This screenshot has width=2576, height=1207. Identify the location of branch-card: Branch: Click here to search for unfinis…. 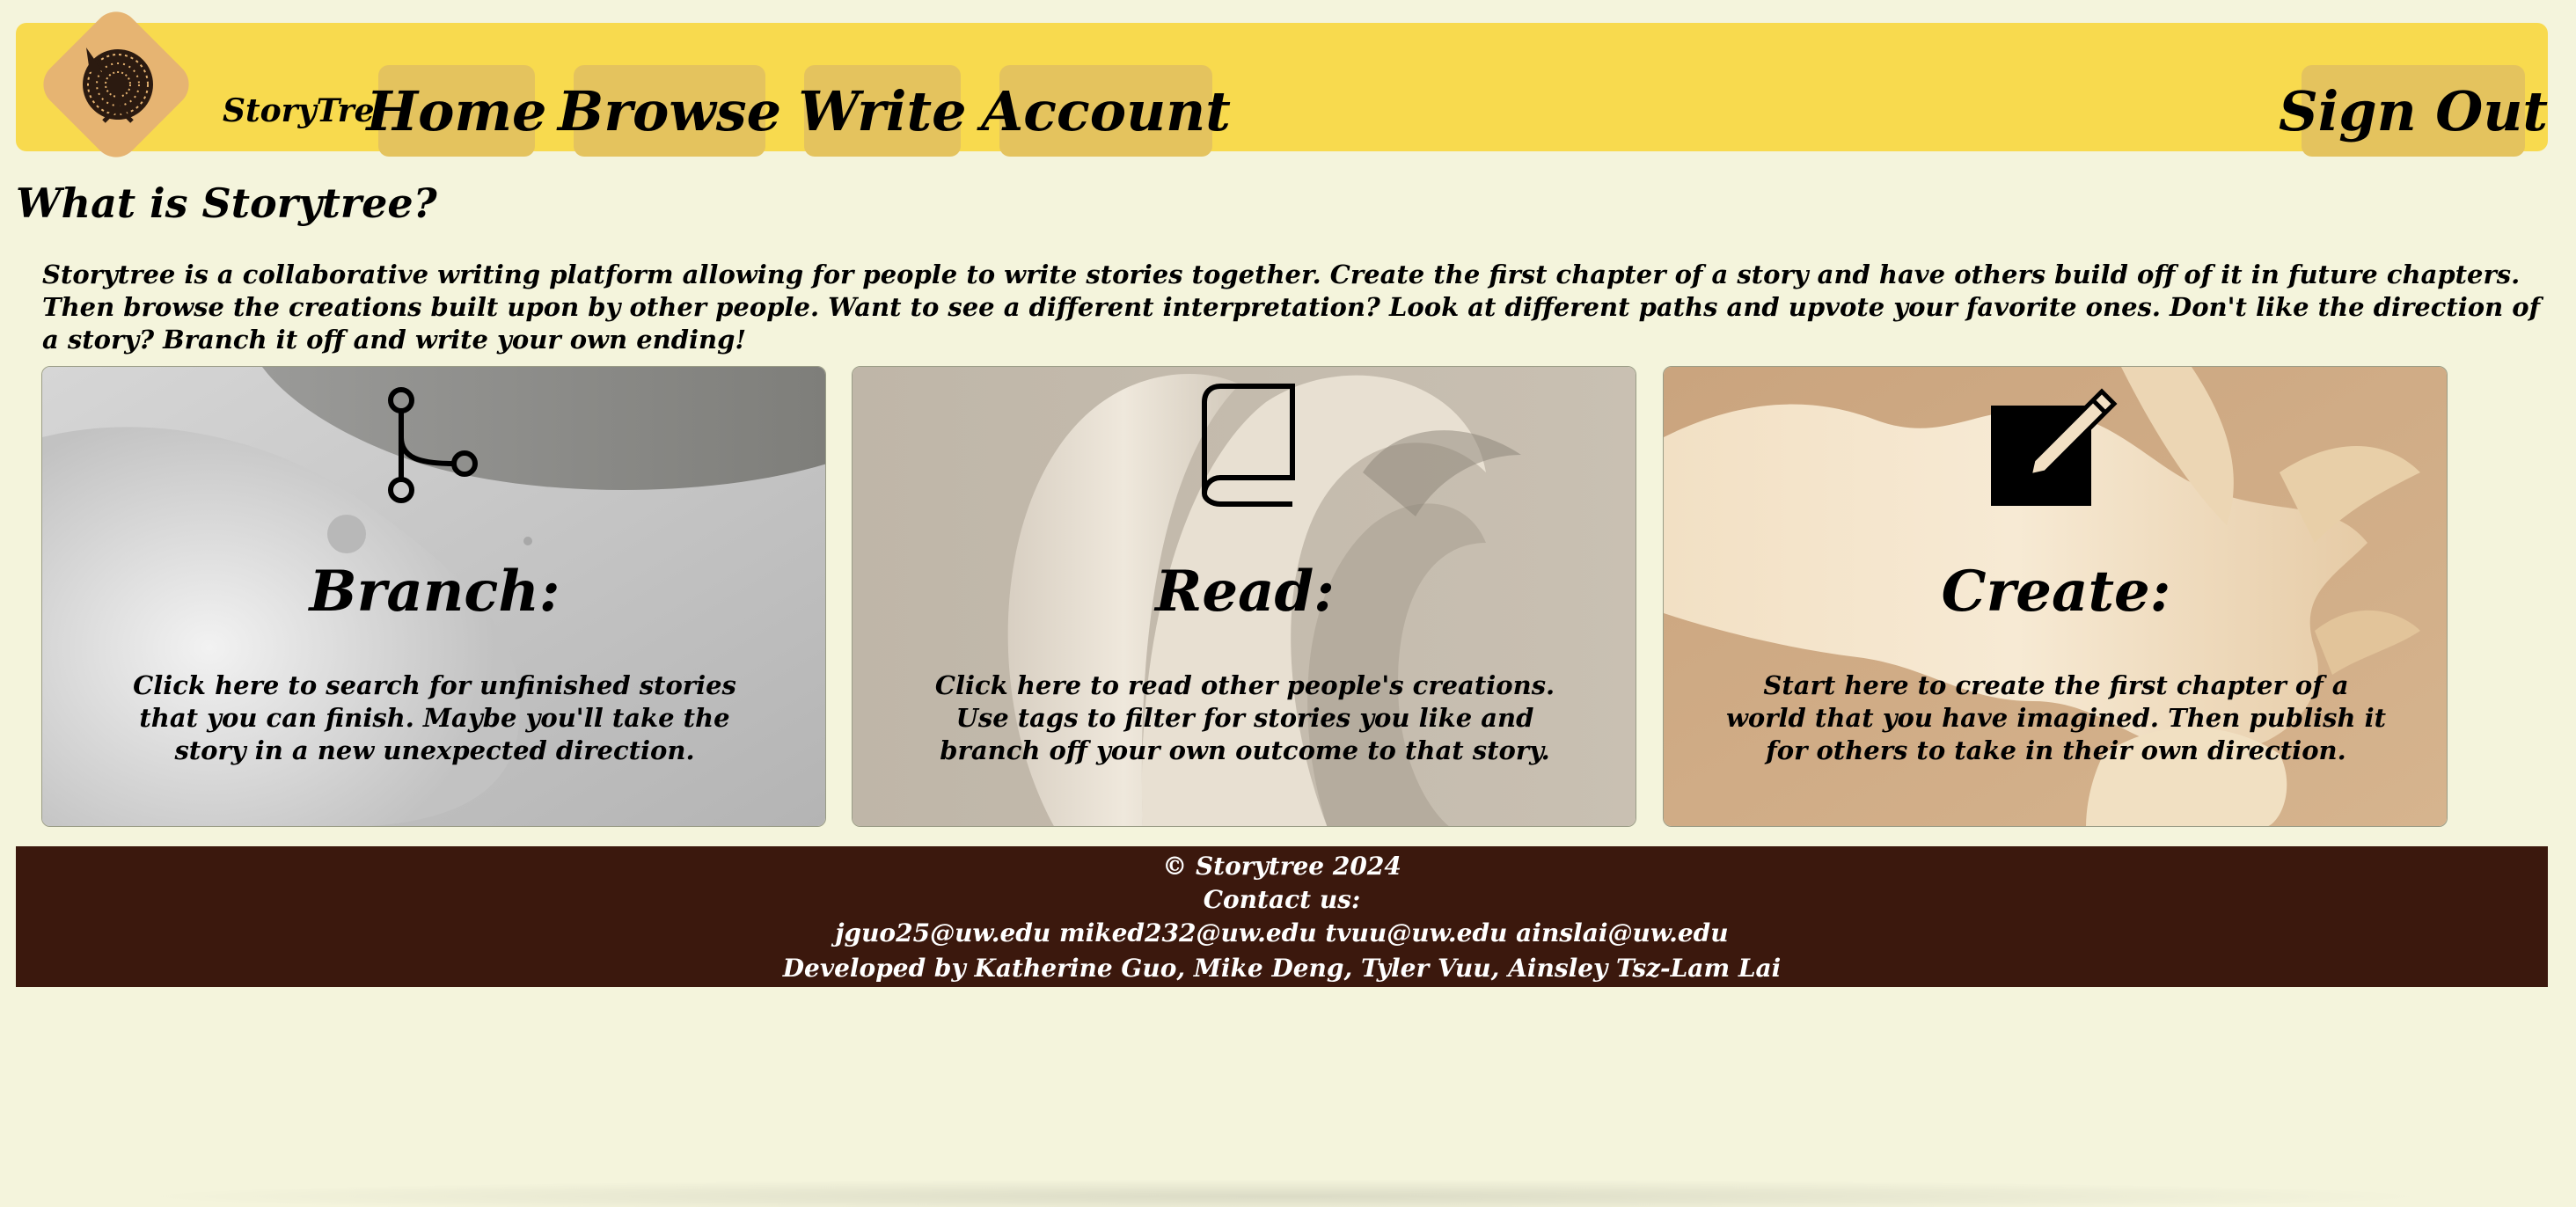
(433, 596).